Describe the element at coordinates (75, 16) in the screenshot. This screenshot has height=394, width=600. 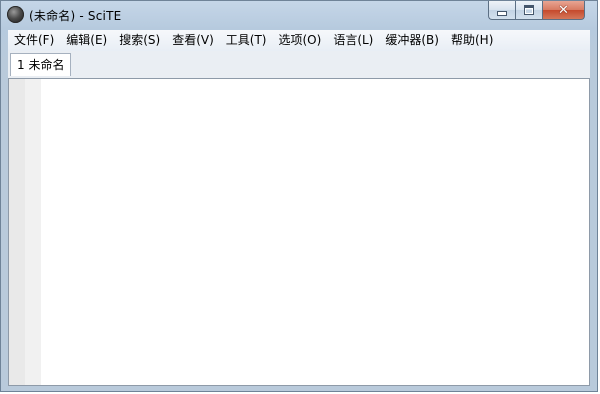
I see `window-title: (未命名) - SciTE` at that location.